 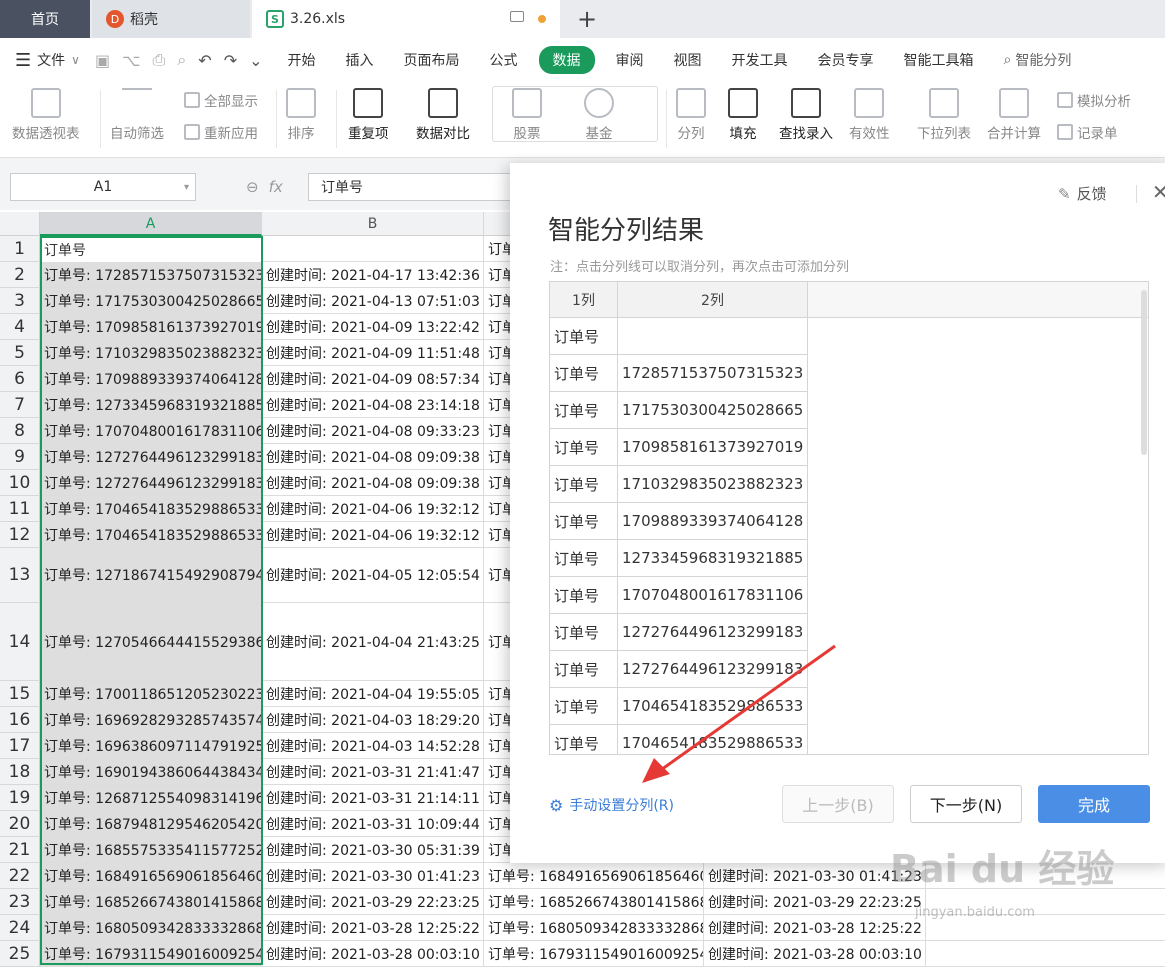 I want to click on fill-button: 填充, so click(x=743, y=115).